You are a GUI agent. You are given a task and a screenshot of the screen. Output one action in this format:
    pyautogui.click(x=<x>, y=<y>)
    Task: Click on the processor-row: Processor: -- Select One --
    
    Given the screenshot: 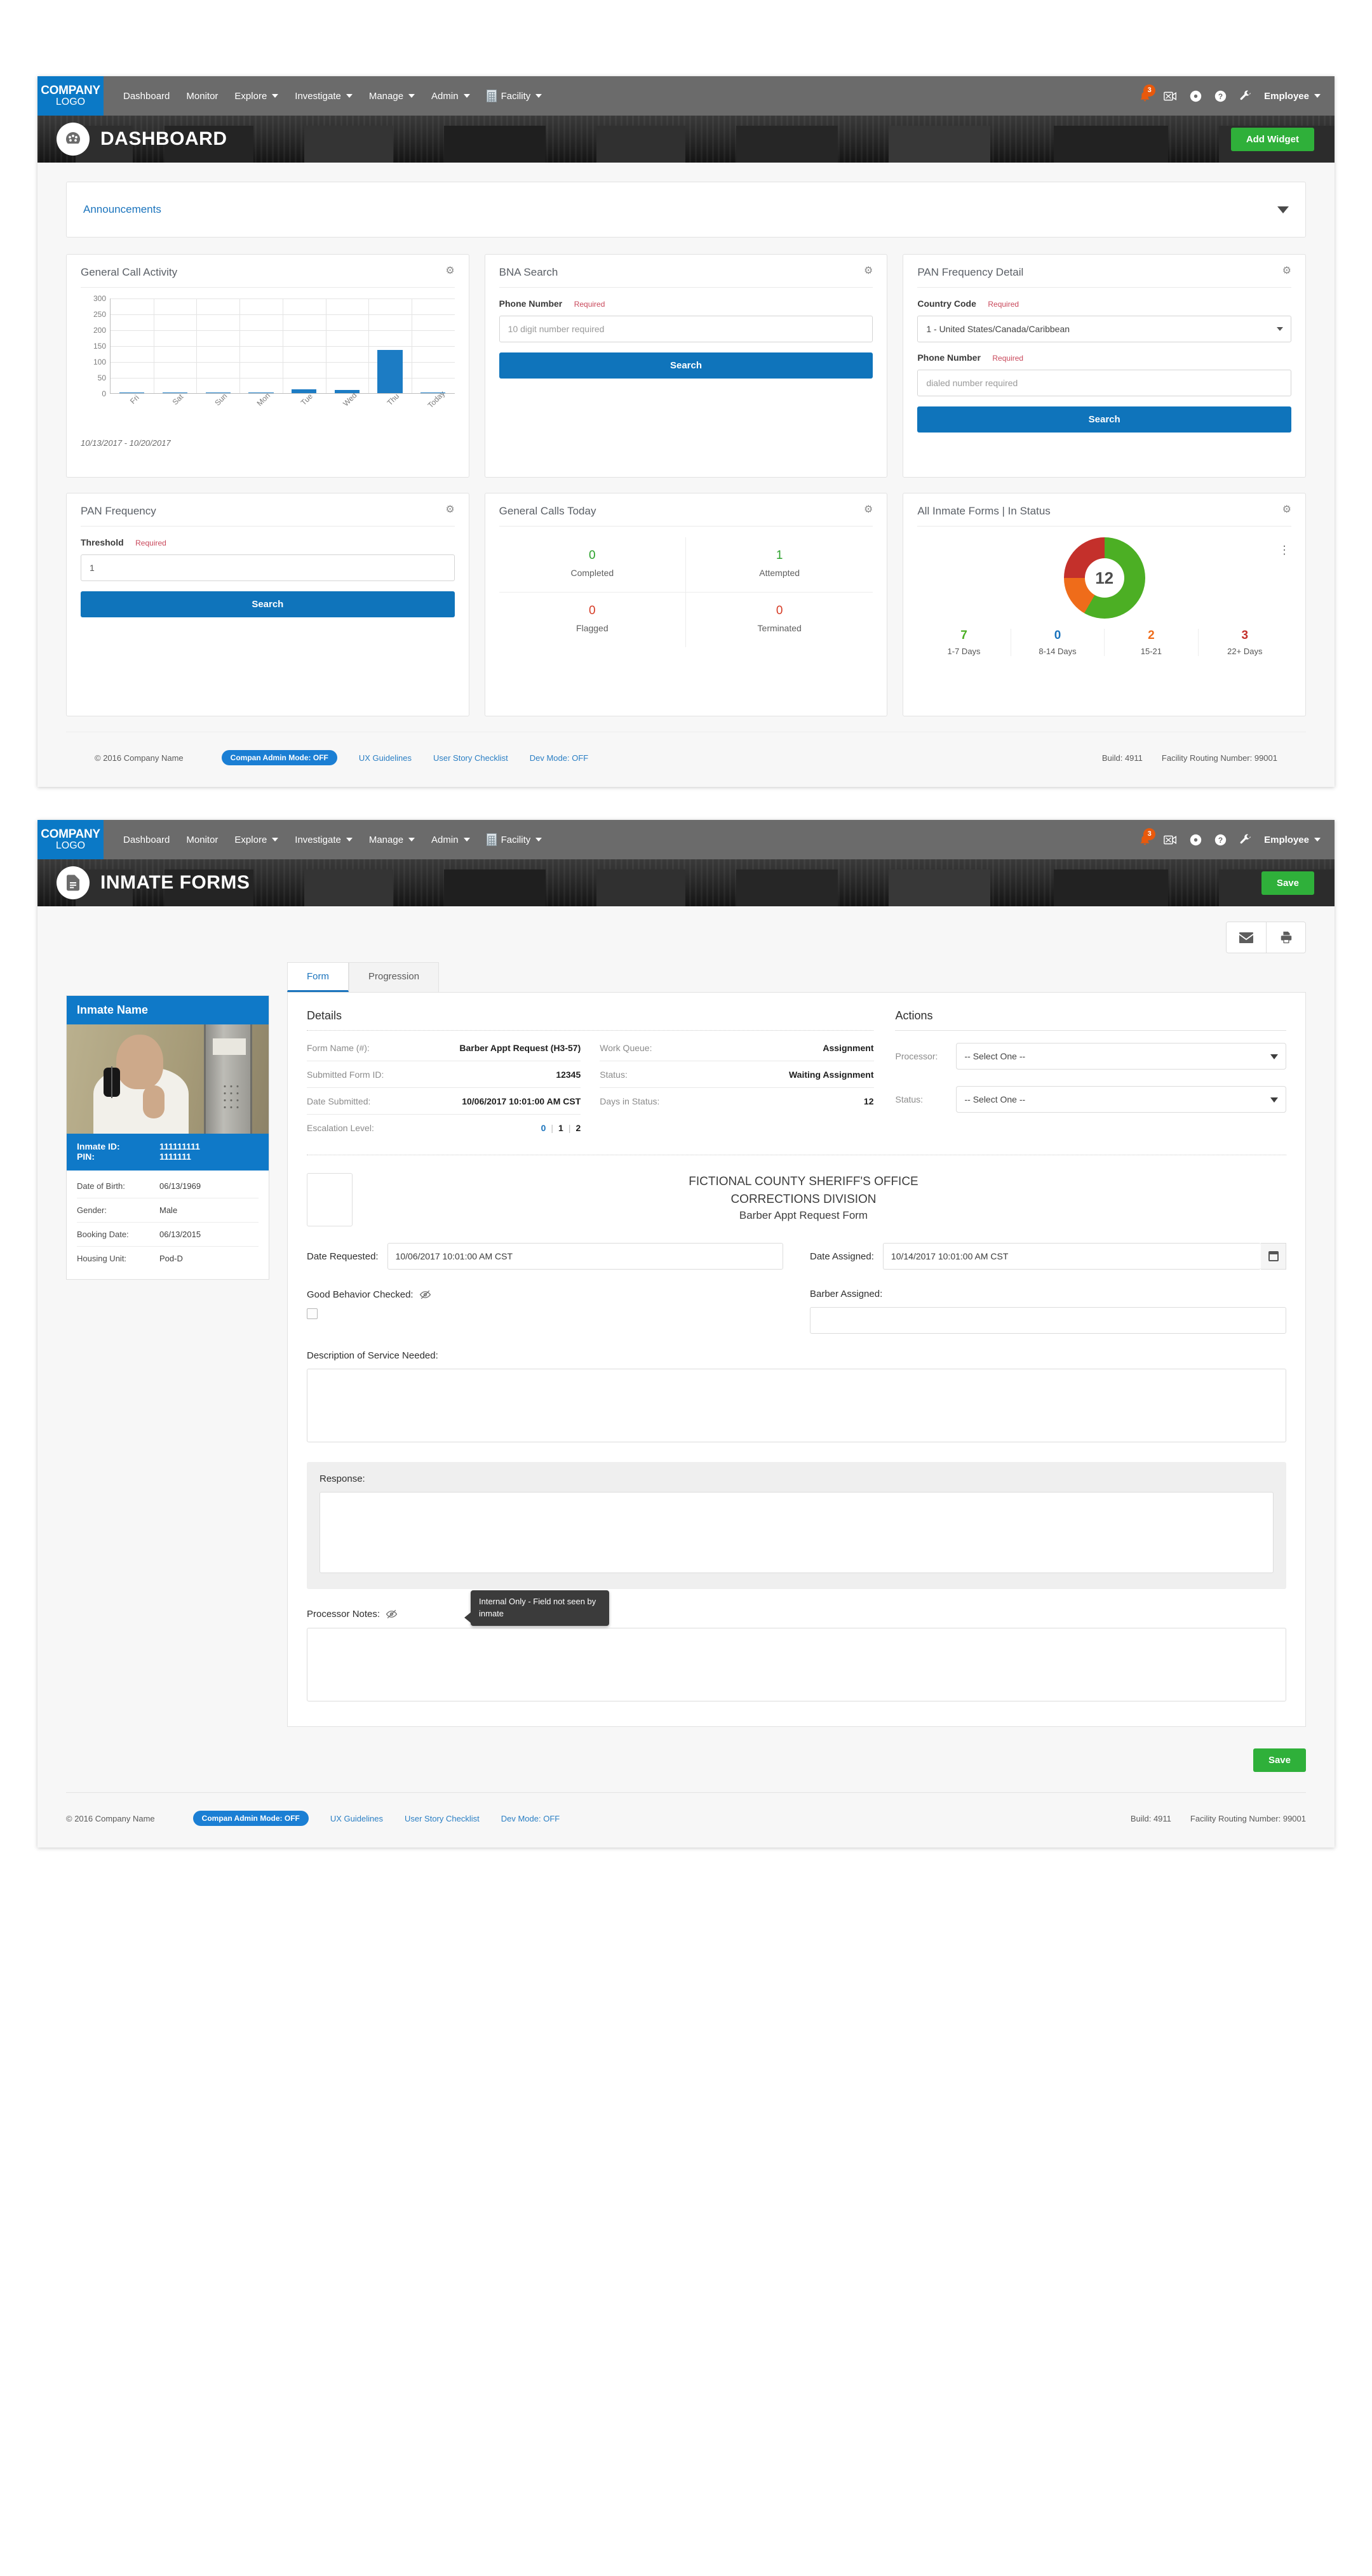 What is the action you would take?
    pyautogui.click(x=1090, y=1056)
    